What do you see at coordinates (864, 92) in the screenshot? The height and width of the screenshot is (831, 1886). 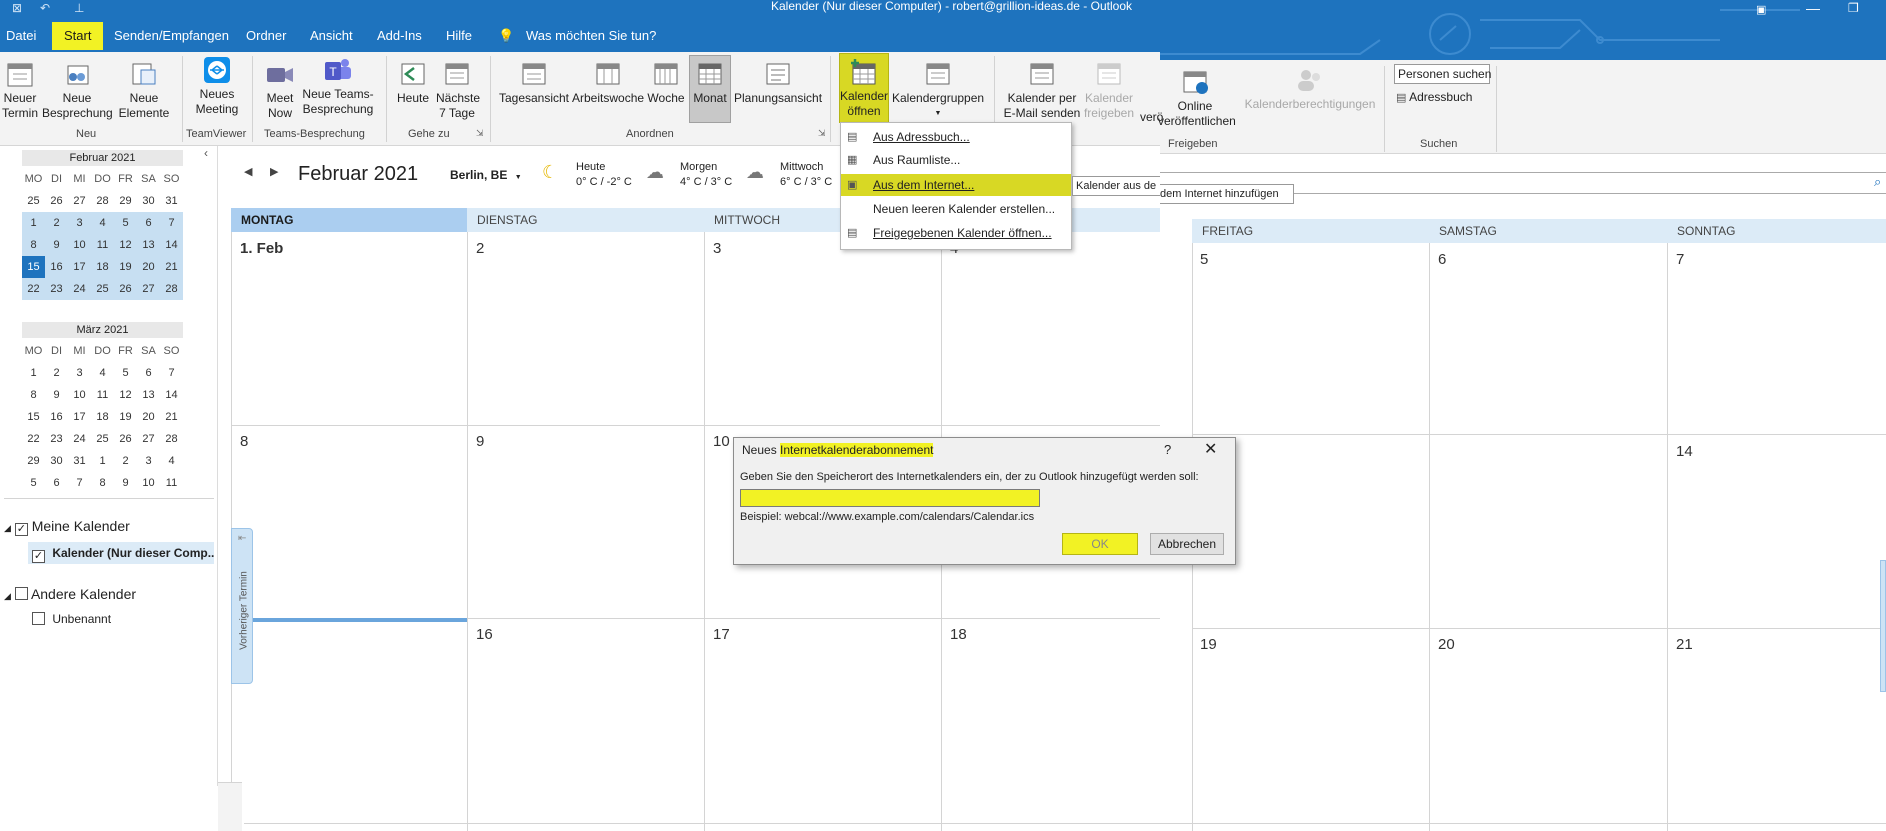 I see `open-calendar-button: Kalender öffnen ▼` at bounding box center [864, 92].